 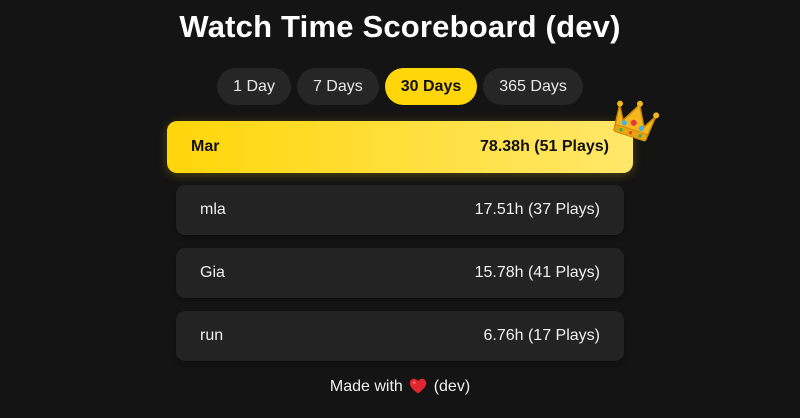 I want to click on leaderboard-row: mla 17.51h (37 Plays), so click(x=400, y=210).